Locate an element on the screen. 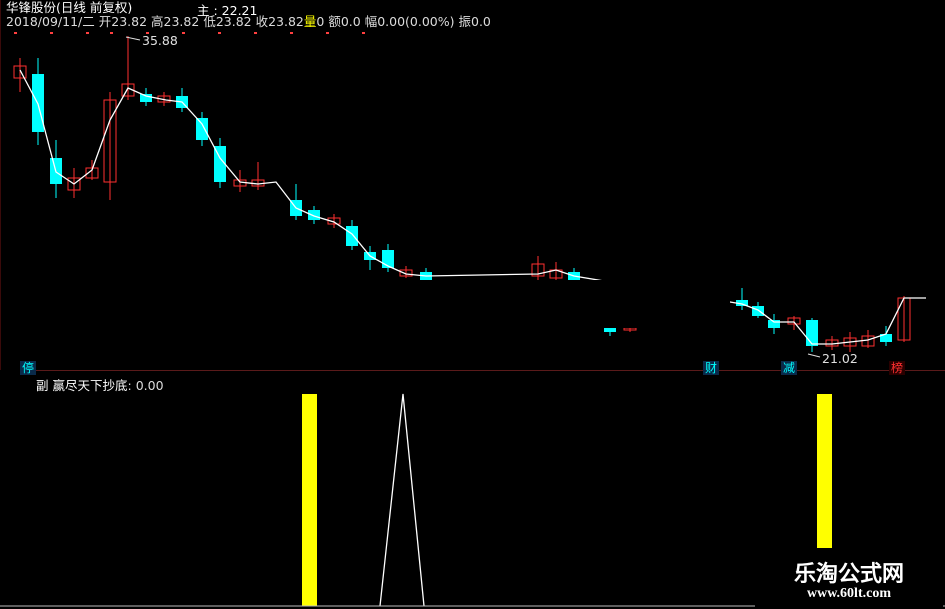 This screenshot has width=945, height=609. sub-panel-prefix: 副 is located at coordinates (42, 385).